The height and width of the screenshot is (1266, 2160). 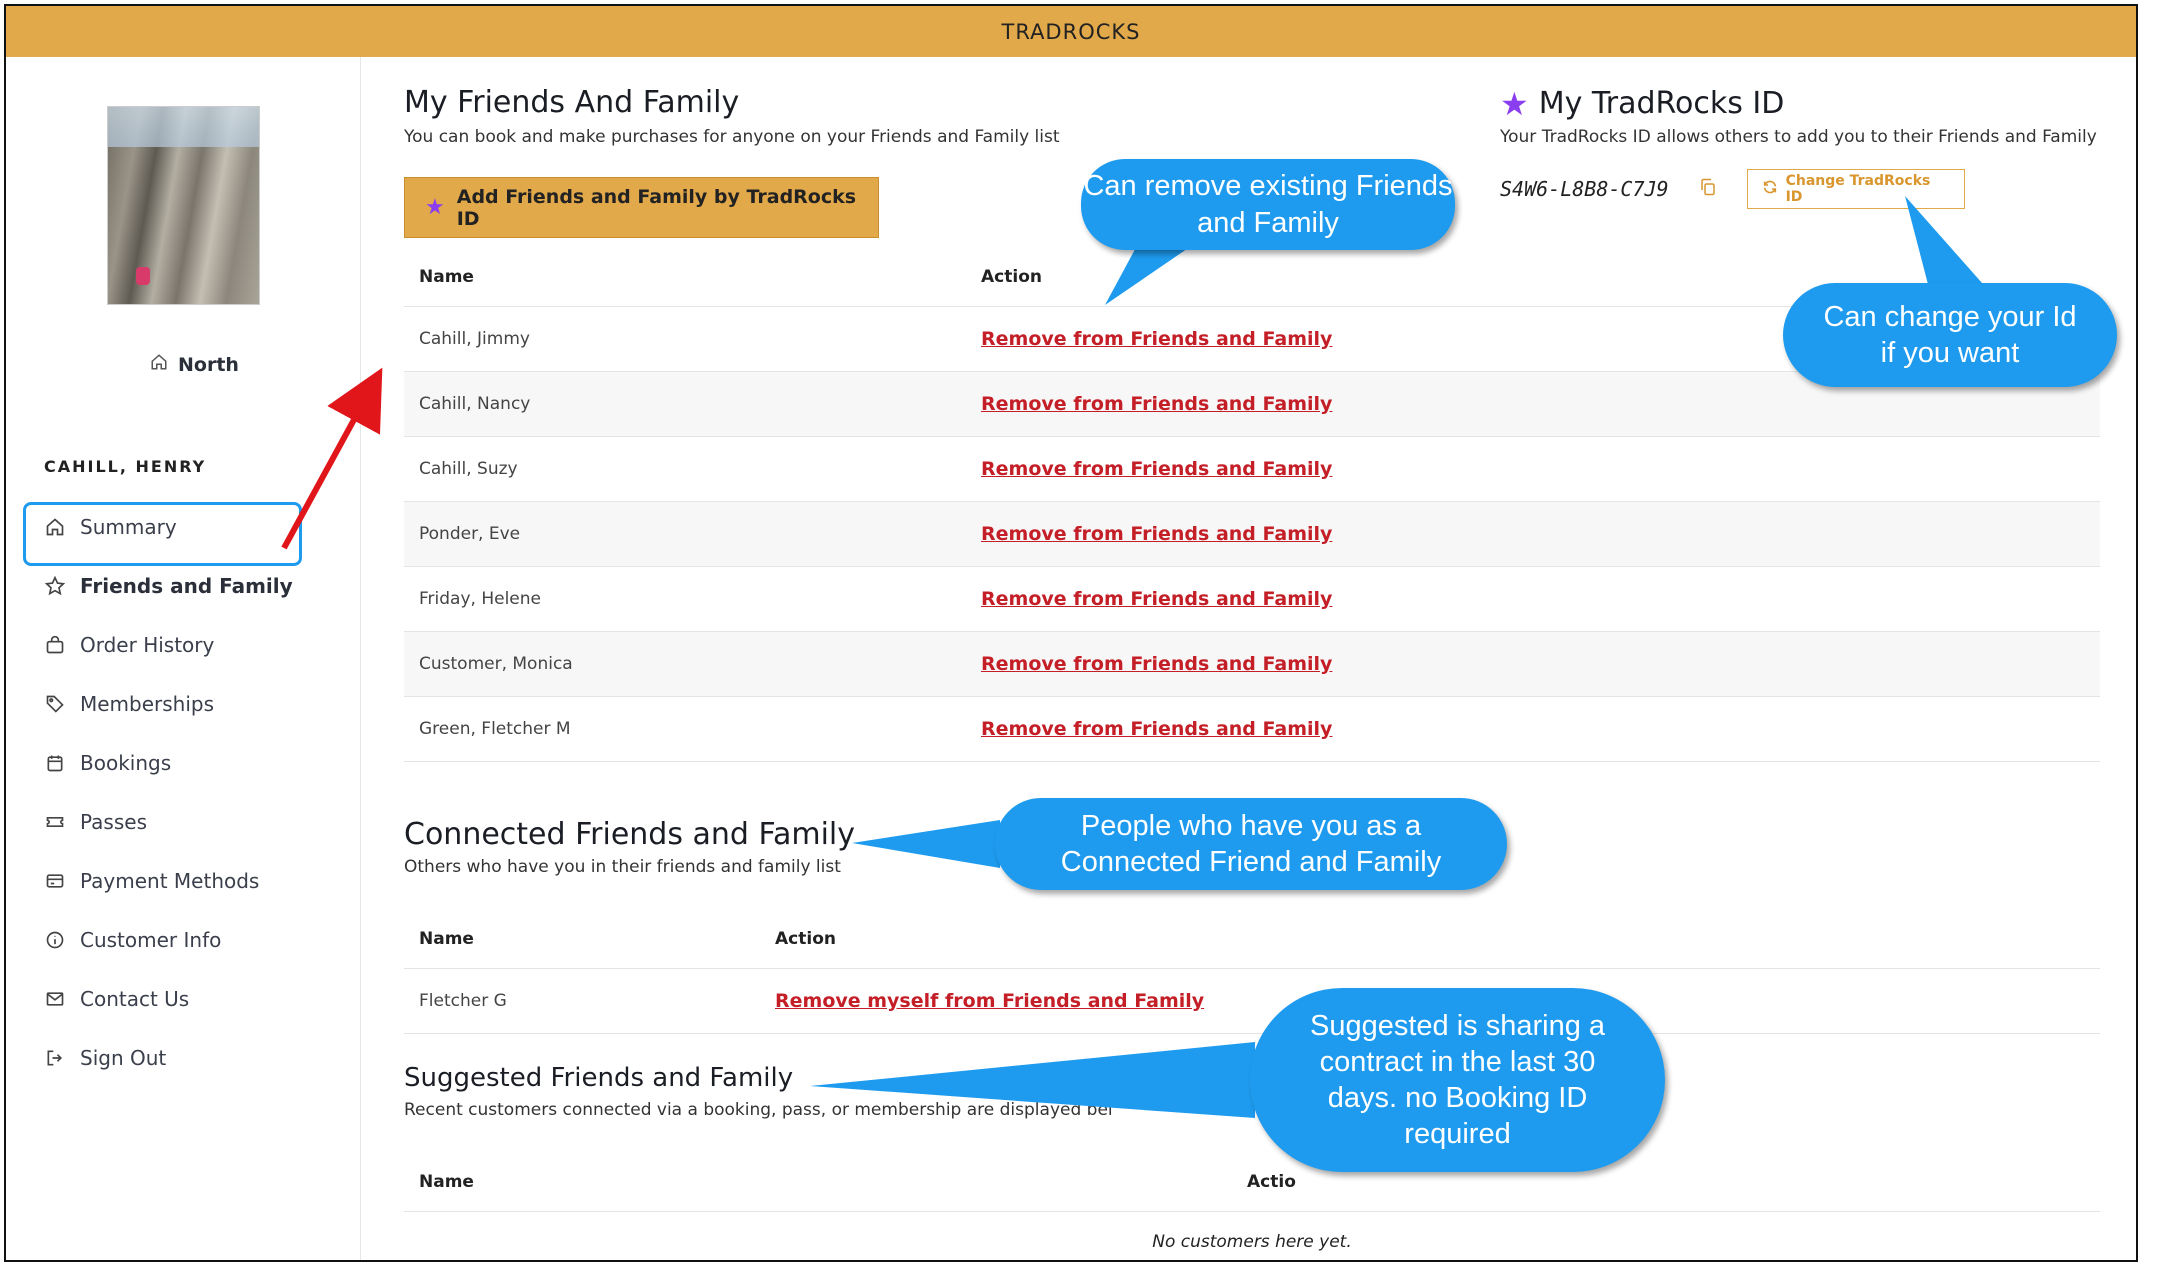 What do you see at coordinates (480, 599) in the screenshot?
I see `friend-name: Friday, Helene` at bounding box center [480, 599].